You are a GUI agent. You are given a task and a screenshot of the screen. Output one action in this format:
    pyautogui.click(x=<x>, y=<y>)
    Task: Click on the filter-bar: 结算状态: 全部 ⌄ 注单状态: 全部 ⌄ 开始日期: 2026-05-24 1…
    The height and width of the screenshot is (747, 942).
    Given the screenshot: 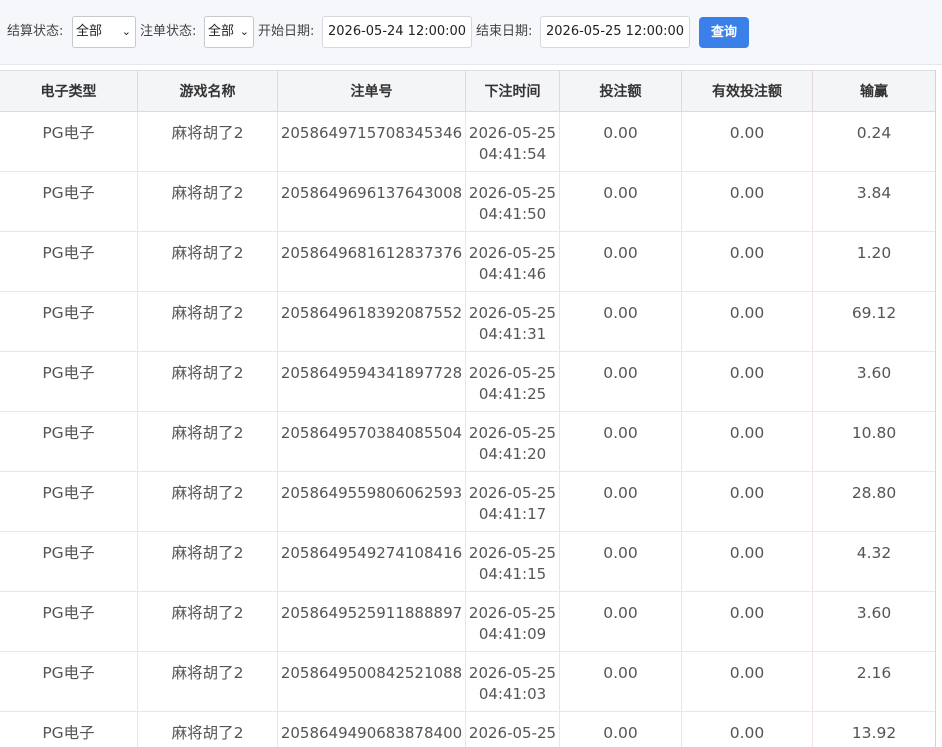 What is the action you would take?
    pyautogui.click(x=471, y=32)
    